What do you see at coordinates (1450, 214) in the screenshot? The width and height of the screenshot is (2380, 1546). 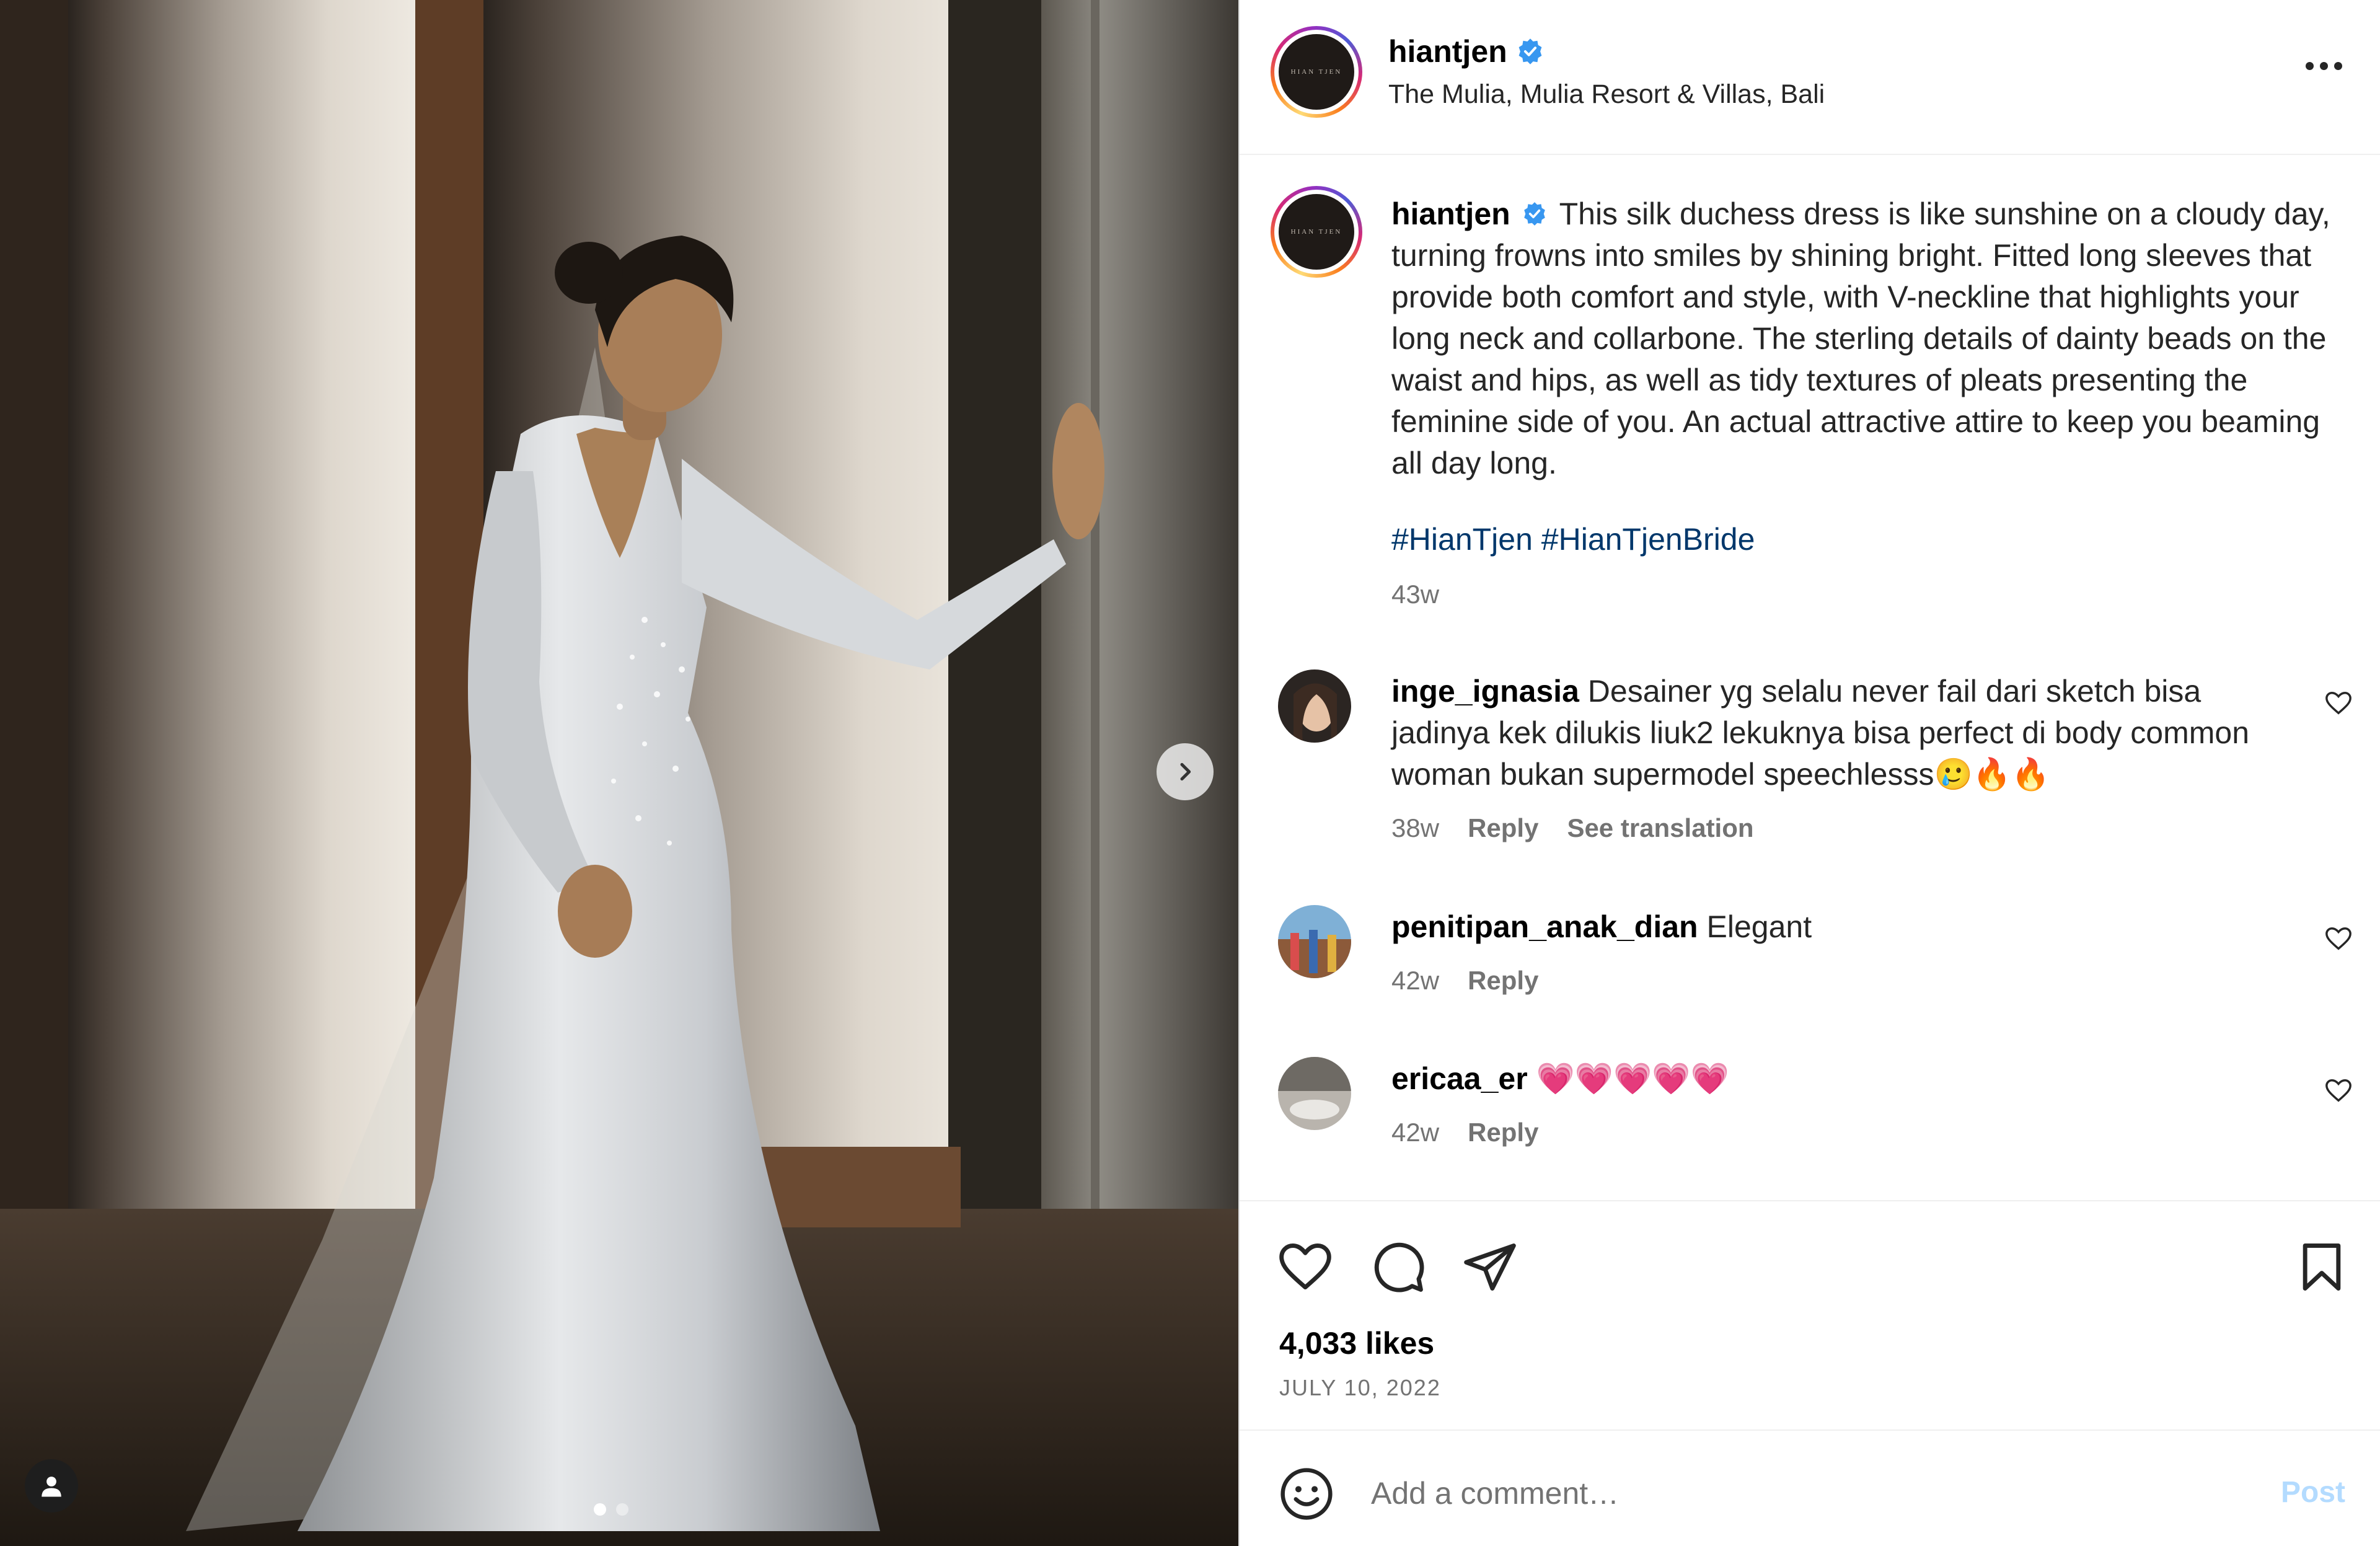 I see `caption-username: hiantjen` at bounding box center [1450, 214].